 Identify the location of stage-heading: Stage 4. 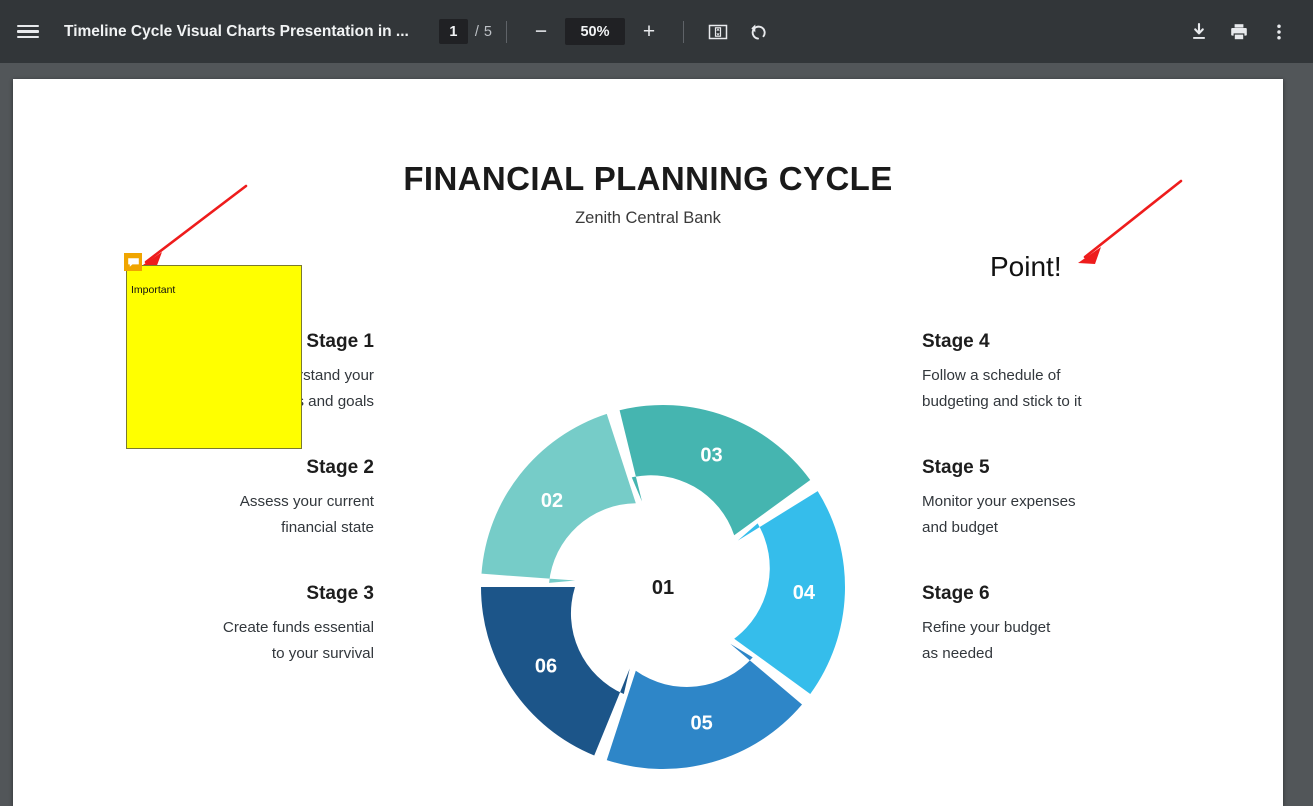
(956, 341).